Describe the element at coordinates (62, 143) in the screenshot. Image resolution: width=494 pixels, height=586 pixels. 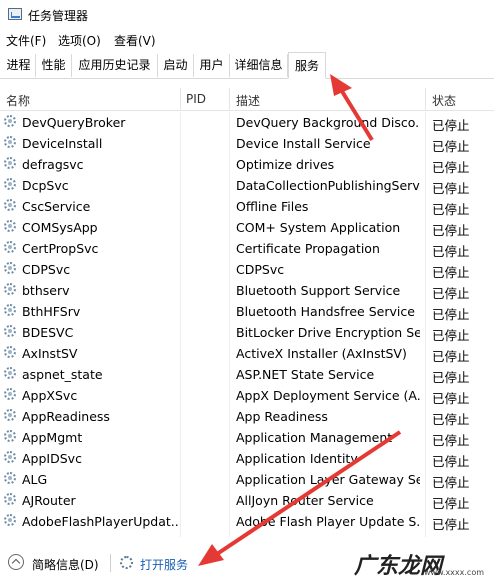
I see `service-name: DeviceInstall` at that location.